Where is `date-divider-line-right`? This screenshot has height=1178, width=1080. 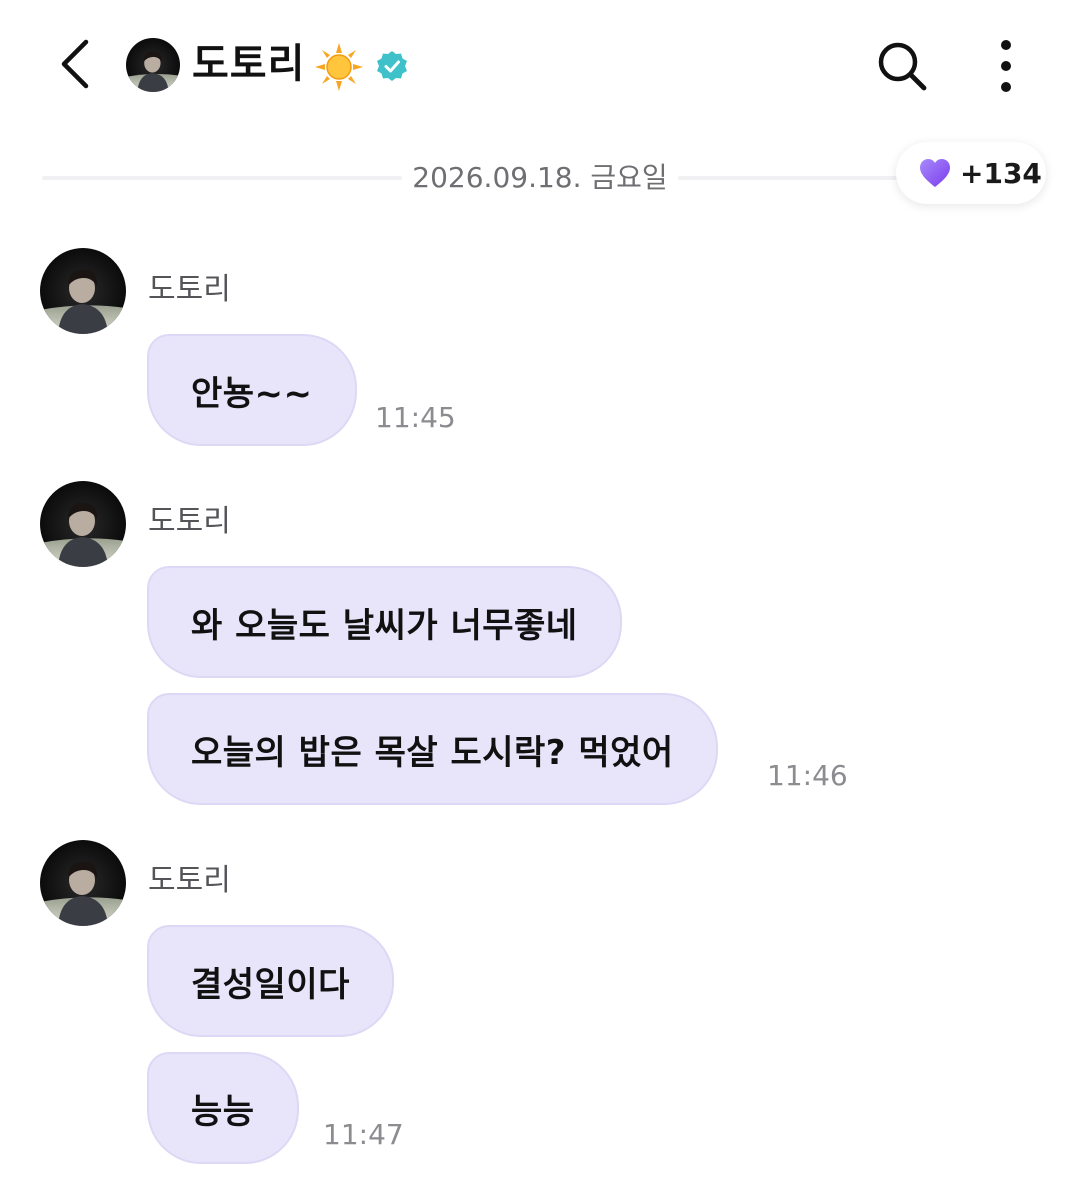
date-divider-line-right is located at coordinates (788, 178).